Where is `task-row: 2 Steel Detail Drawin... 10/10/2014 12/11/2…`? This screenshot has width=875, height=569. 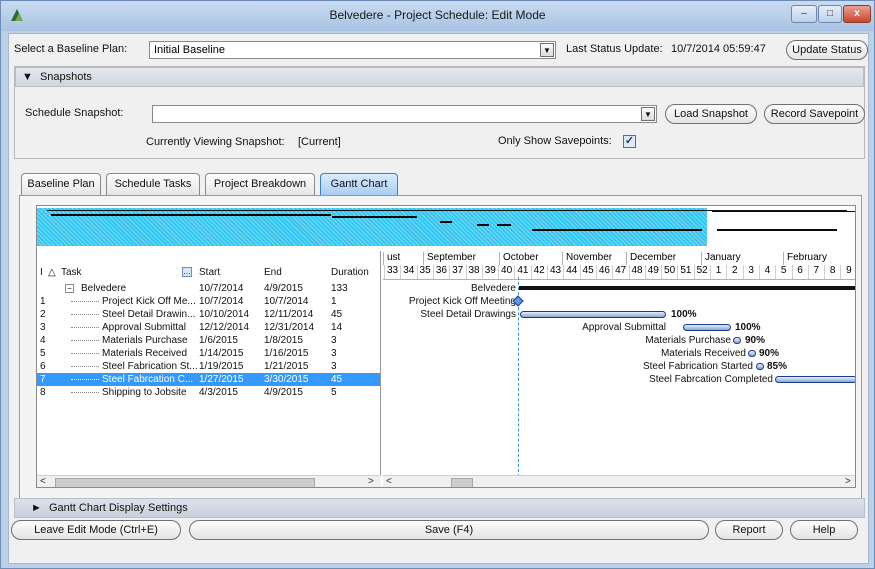
task-row: 2 Steel Detail Drawin... 10/10/2014 12/11/2… is located at coordinates (208, 314).